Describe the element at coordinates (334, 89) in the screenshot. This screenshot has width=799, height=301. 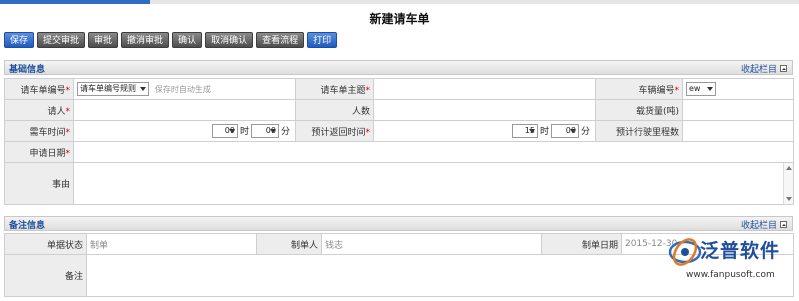
I see `subject-label: 请车单主题*` at that location.